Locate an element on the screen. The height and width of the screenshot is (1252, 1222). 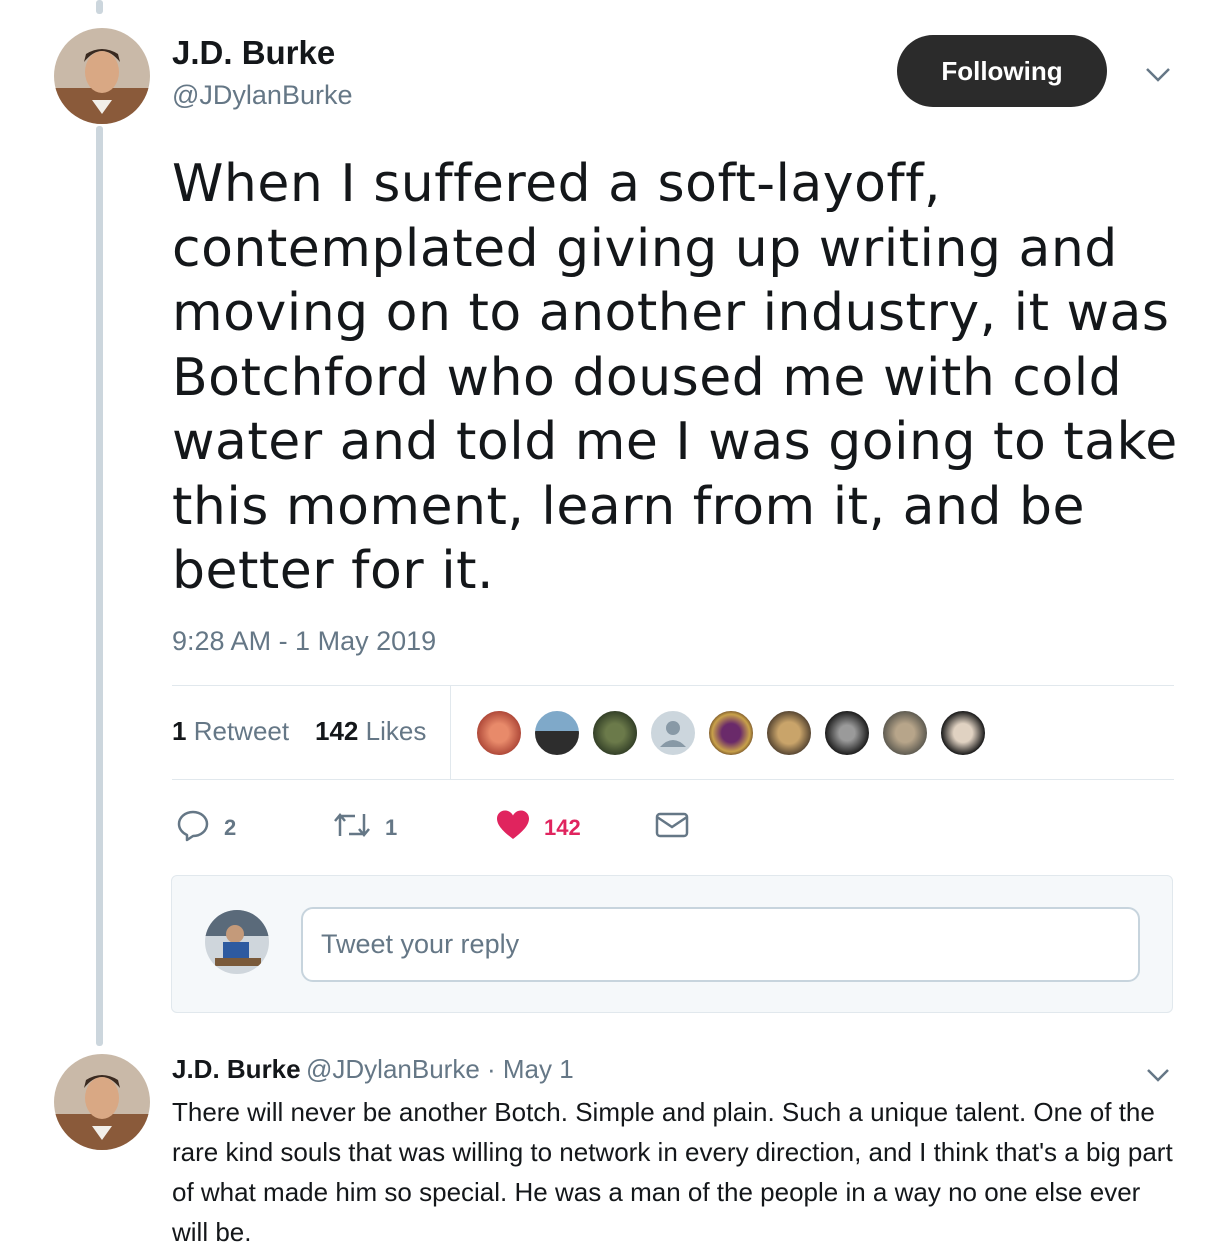
retweets-stat: 1 Retweet is located at coordinates (230, 731).